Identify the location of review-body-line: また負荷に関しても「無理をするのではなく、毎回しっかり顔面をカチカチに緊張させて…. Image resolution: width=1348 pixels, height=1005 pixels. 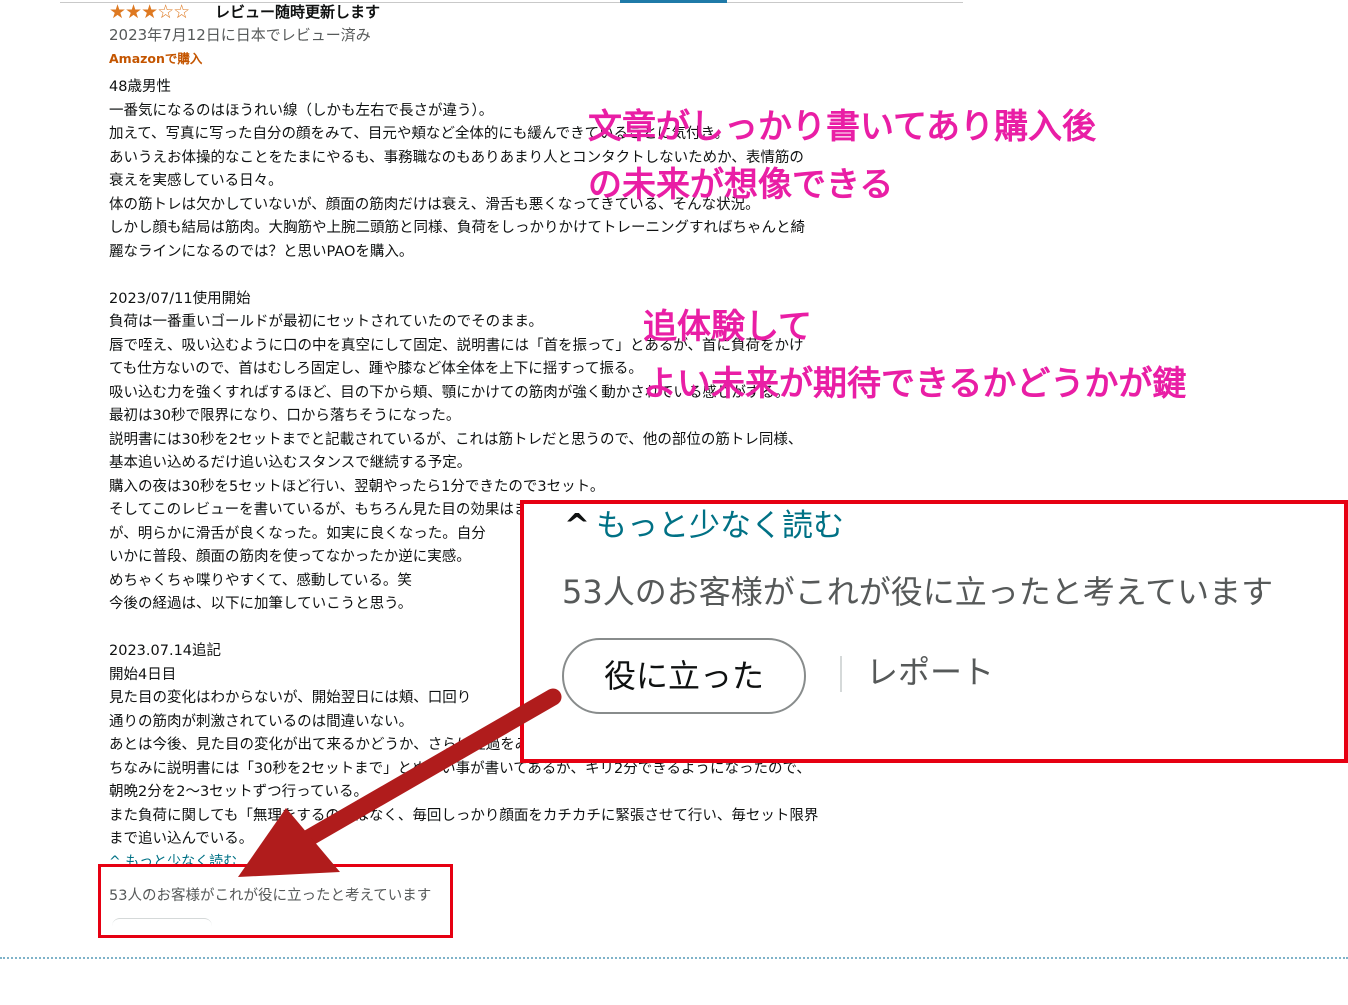
(464, 815).